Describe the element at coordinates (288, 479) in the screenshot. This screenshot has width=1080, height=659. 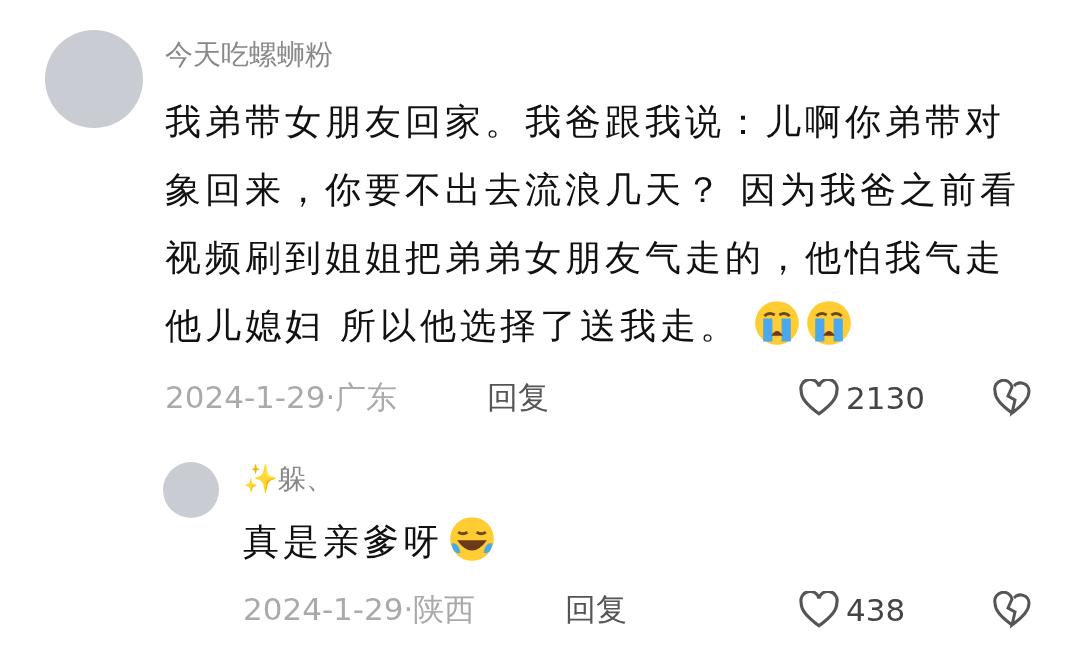
I see `username: ✨躲、` at that location.